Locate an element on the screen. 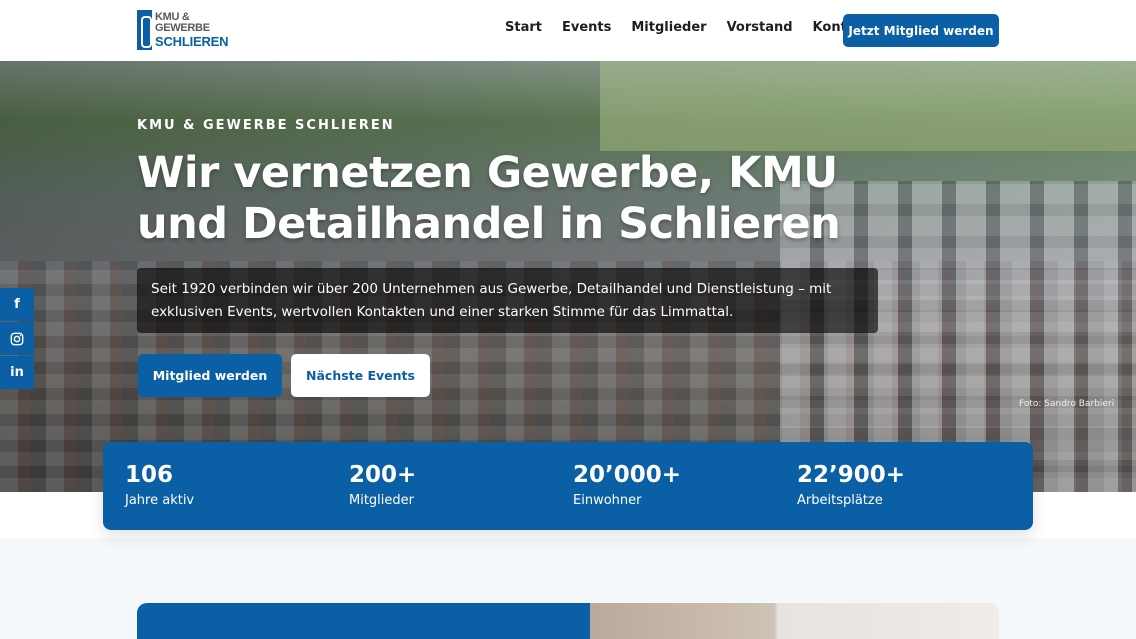 Image resolution: width=1136 pixels, height=639 pixels. photo-credit: Foto: Sandro Barbieri is located at coordinates (1067, 404).